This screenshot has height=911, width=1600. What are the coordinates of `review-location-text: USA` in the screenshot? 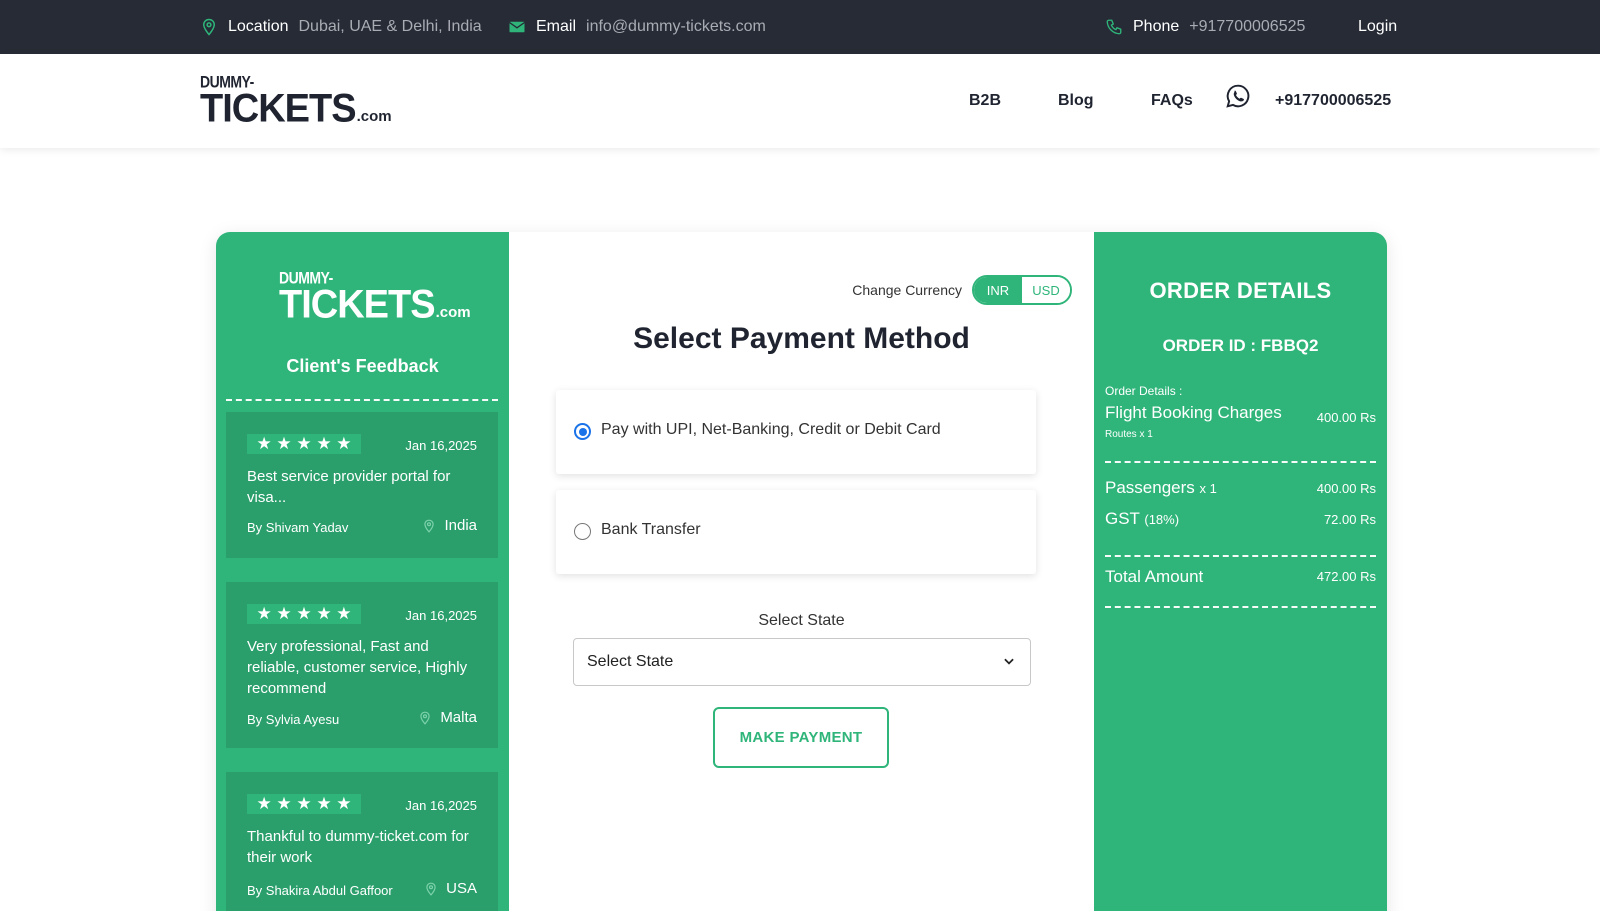 It's located at (461, 888).